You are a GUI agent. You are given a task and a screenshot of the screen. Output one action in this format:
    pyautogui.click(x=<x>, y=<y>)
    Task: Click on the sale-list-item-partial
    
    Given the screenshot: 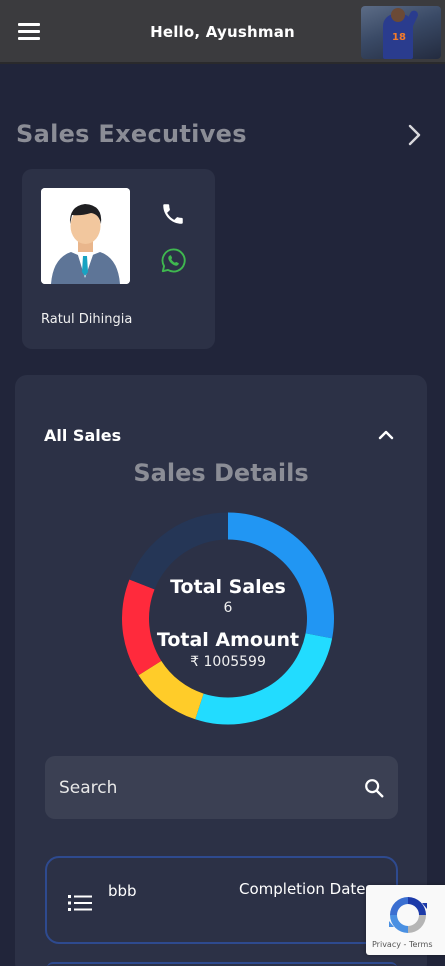 What is the action you would take?
    pyautogui.click(x=222, y=964)
    